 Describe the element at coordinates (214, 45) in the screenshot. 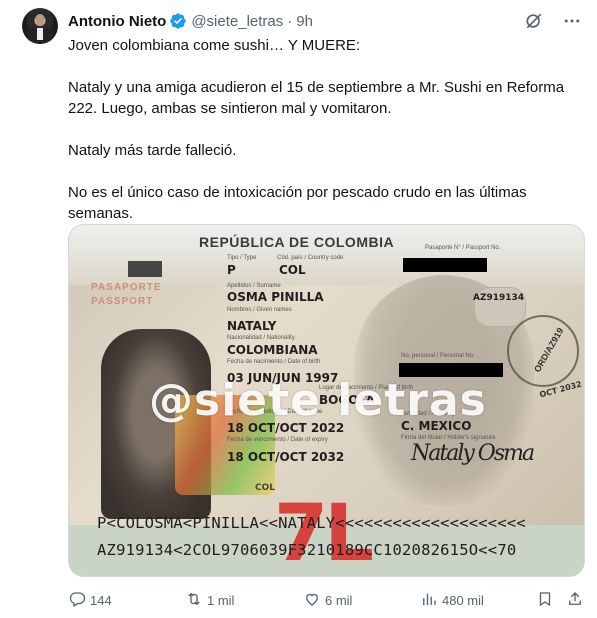

I see `tweet-line-headline: Joven colombiana come sushi… Y MUERE:` at that location.